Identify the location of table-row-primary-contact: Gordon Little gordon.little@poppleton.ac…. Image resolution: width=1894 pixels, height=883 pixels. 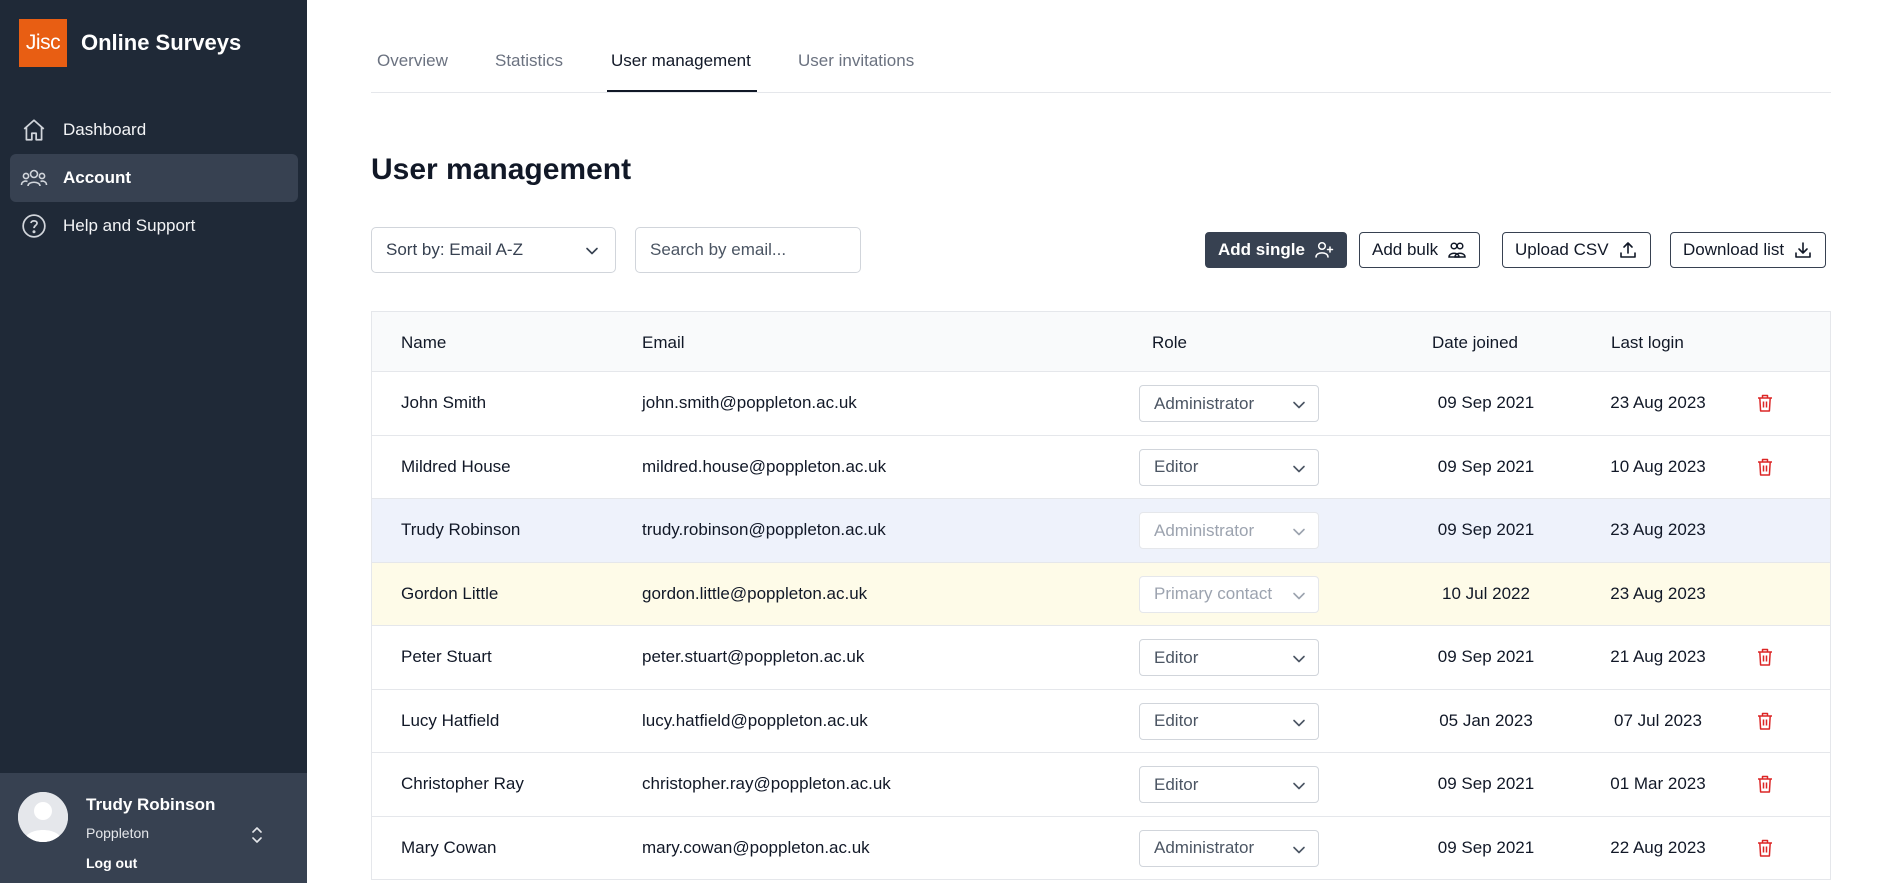
(1101, 594).